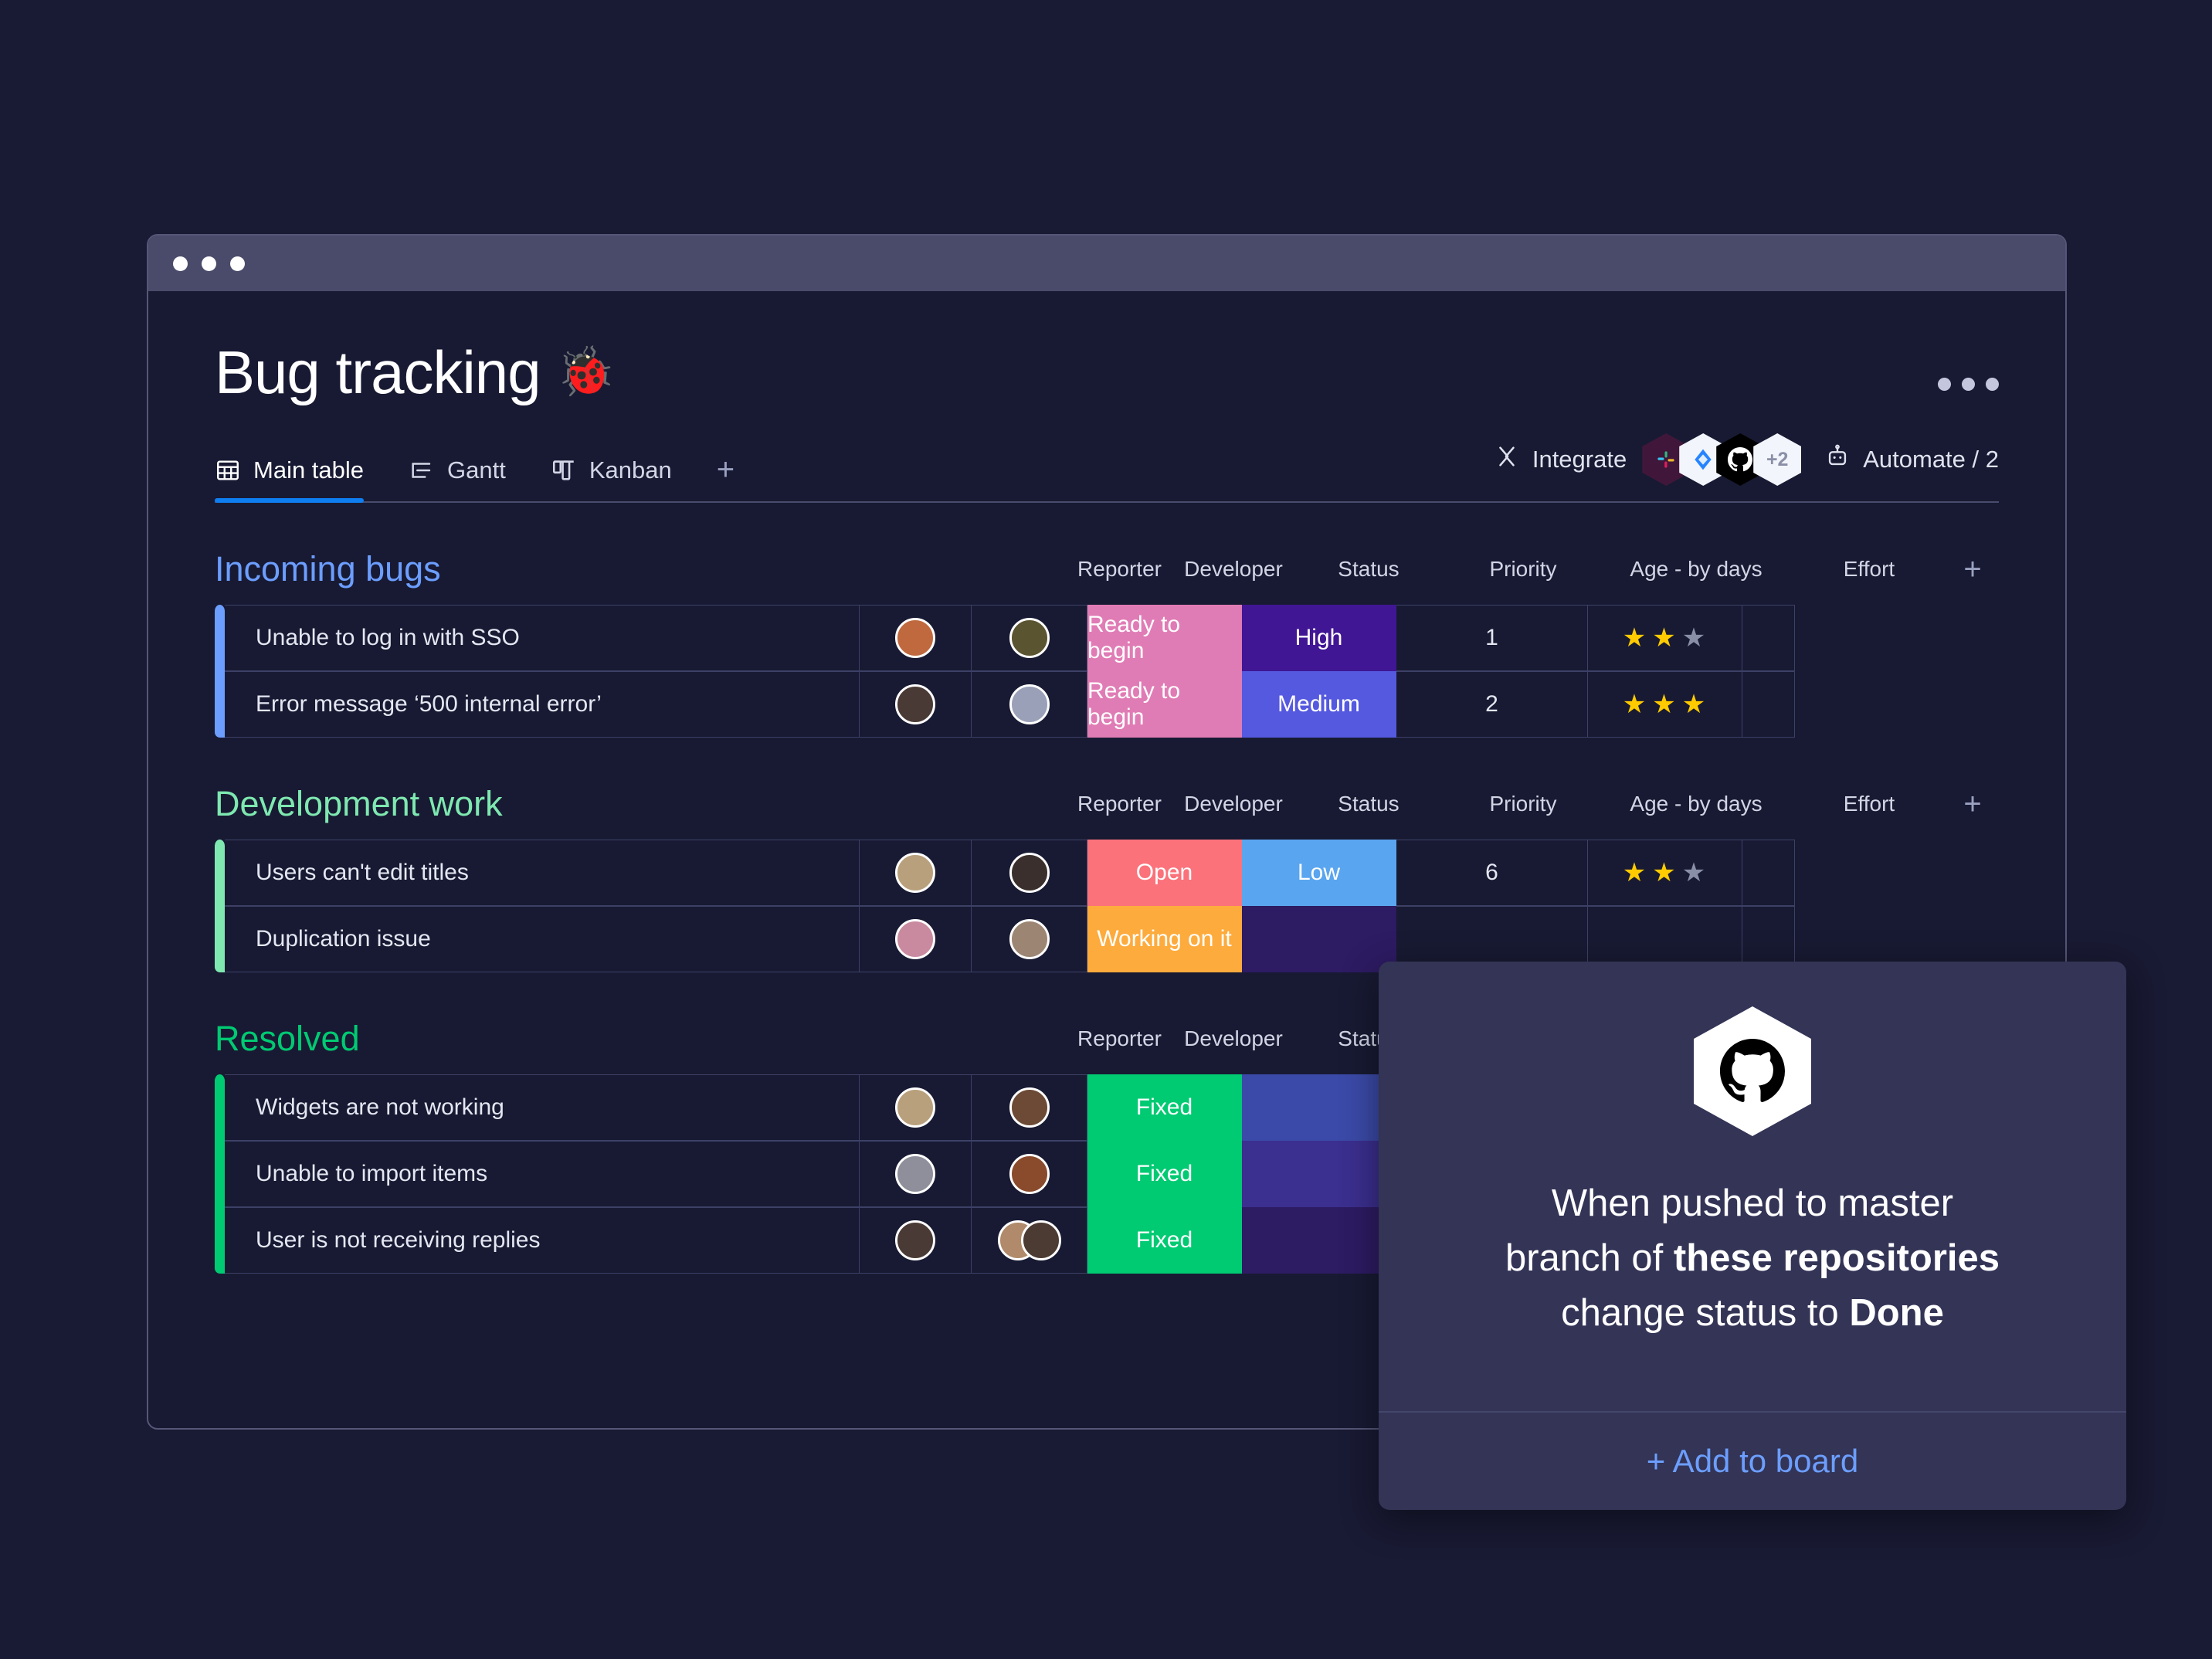 The width and height of the screenshot is (2212, 1659). I want to click on tab-gantt: Gantt, so click(457, 478).